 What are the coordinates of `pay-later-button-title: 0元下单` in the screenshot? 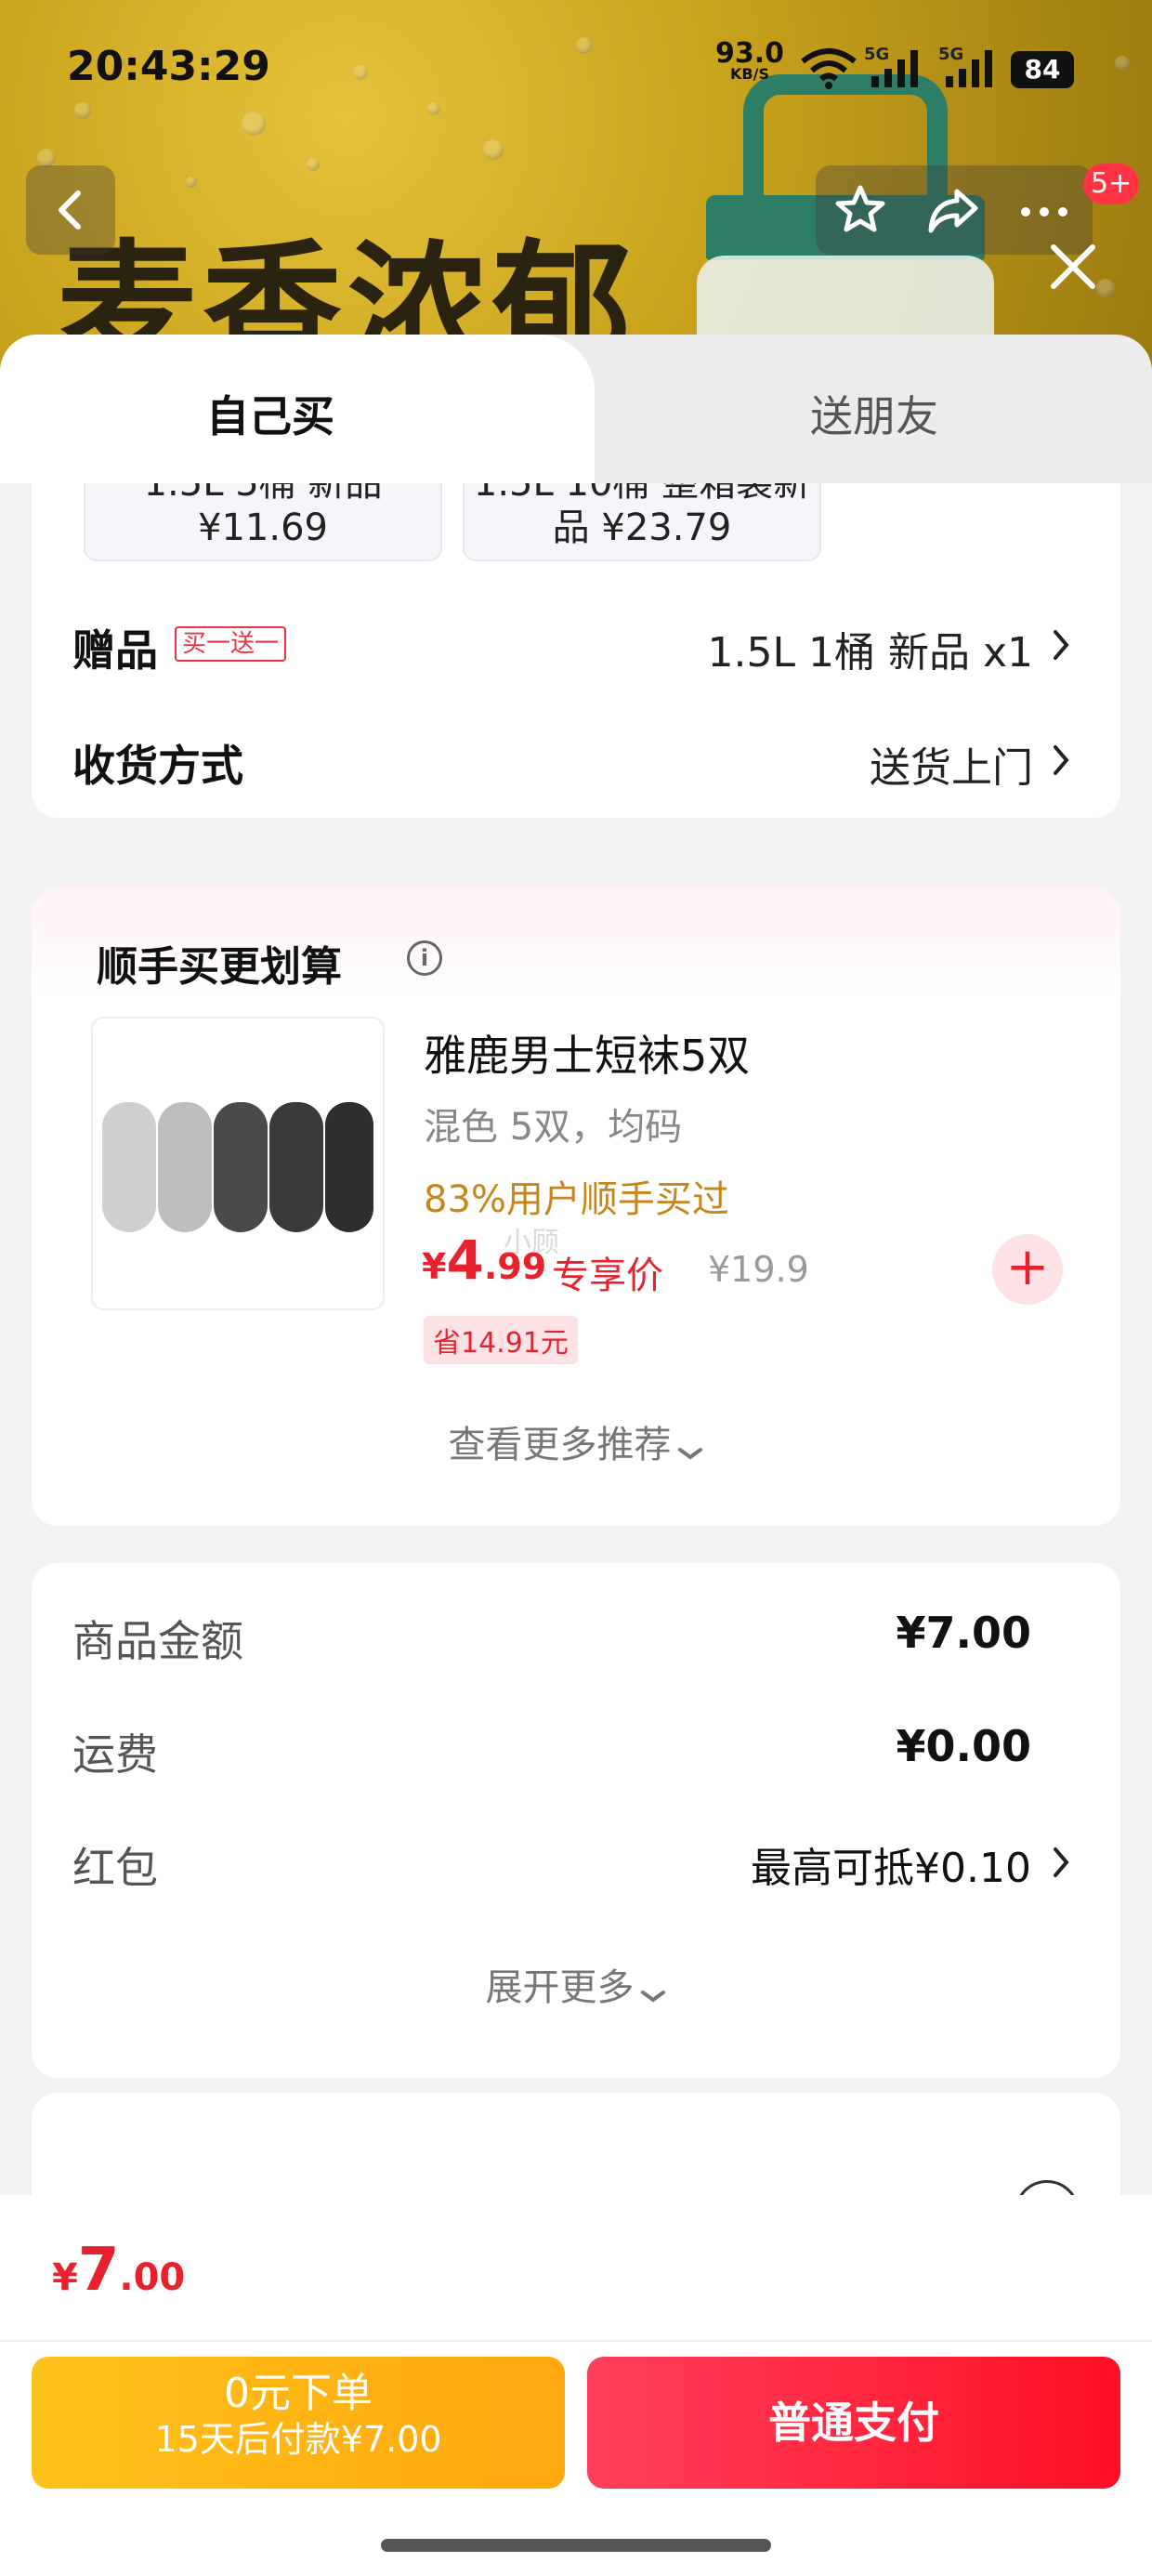 It's located at (298, 2393).